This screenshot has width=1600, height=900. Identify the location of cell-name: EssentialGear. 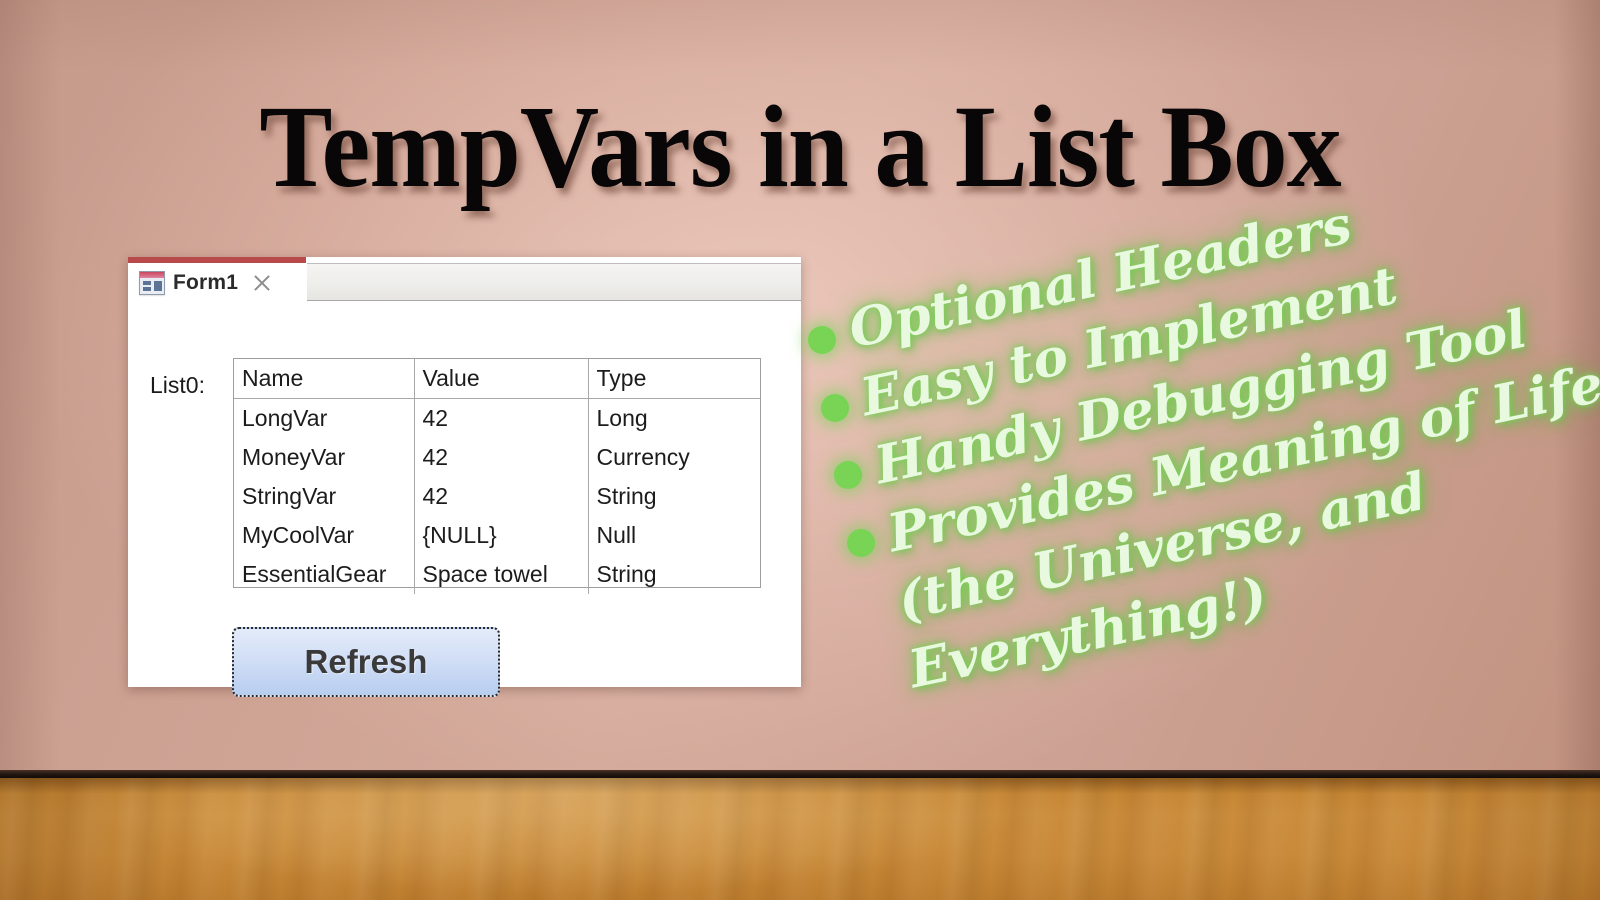
(314, 573).